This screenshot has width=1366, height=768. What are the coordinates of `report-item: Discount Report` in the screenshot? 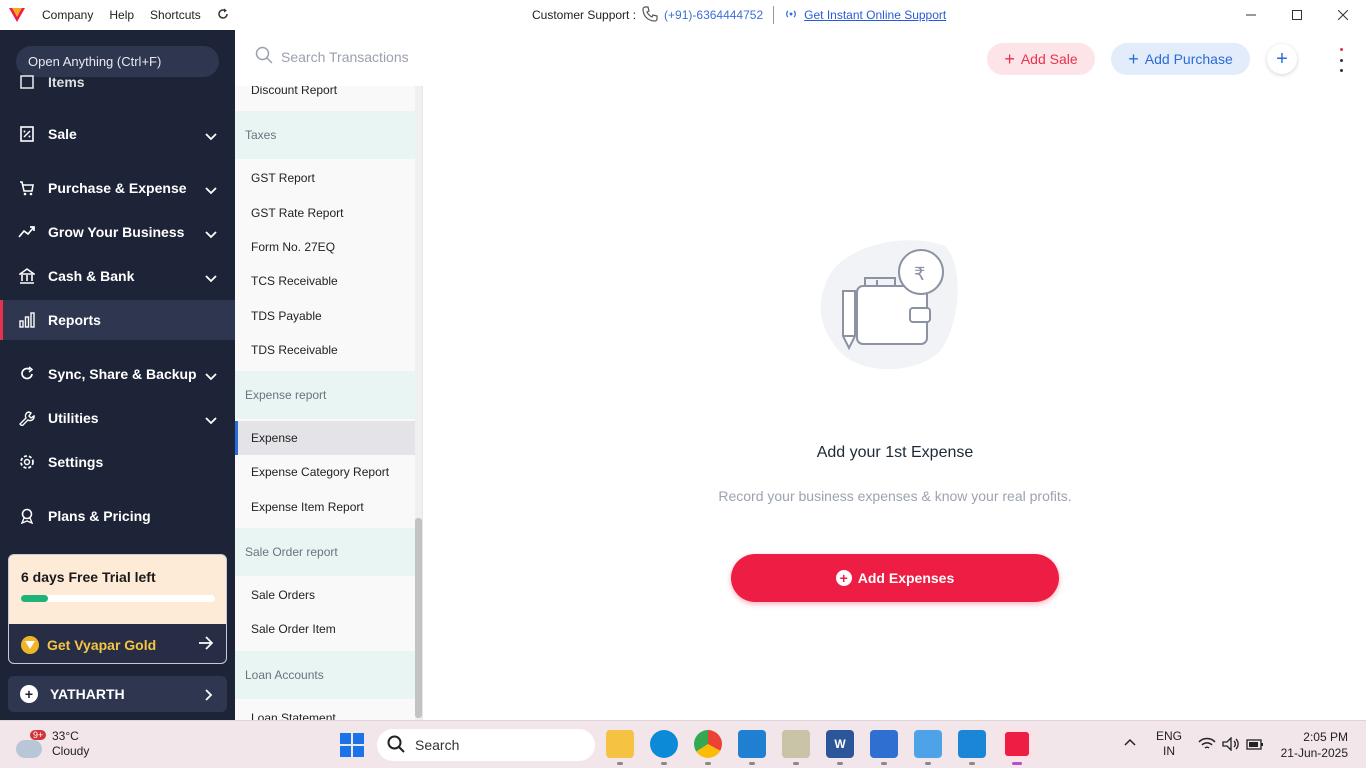 It's located at (325, 96).